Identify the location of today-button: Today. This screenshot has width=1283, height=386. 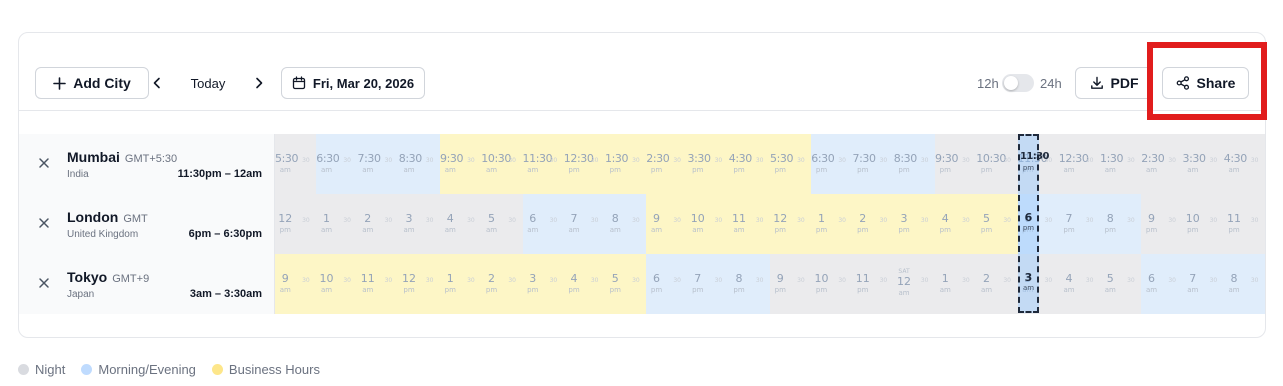
(208, 83).